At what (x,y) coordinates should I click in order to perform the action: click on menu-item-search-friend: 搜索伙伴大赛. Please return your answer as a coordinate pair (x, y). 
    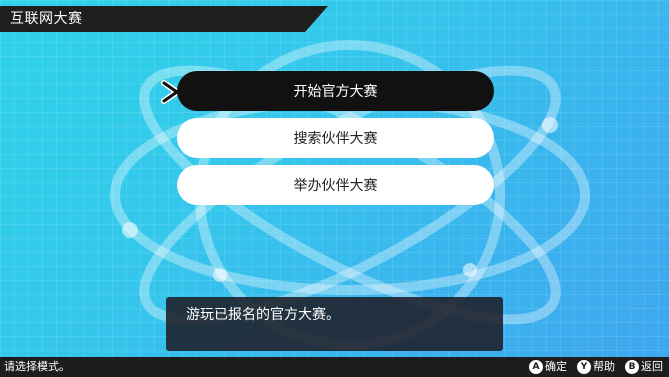
    Looking at the image, I should click on (335, 138).